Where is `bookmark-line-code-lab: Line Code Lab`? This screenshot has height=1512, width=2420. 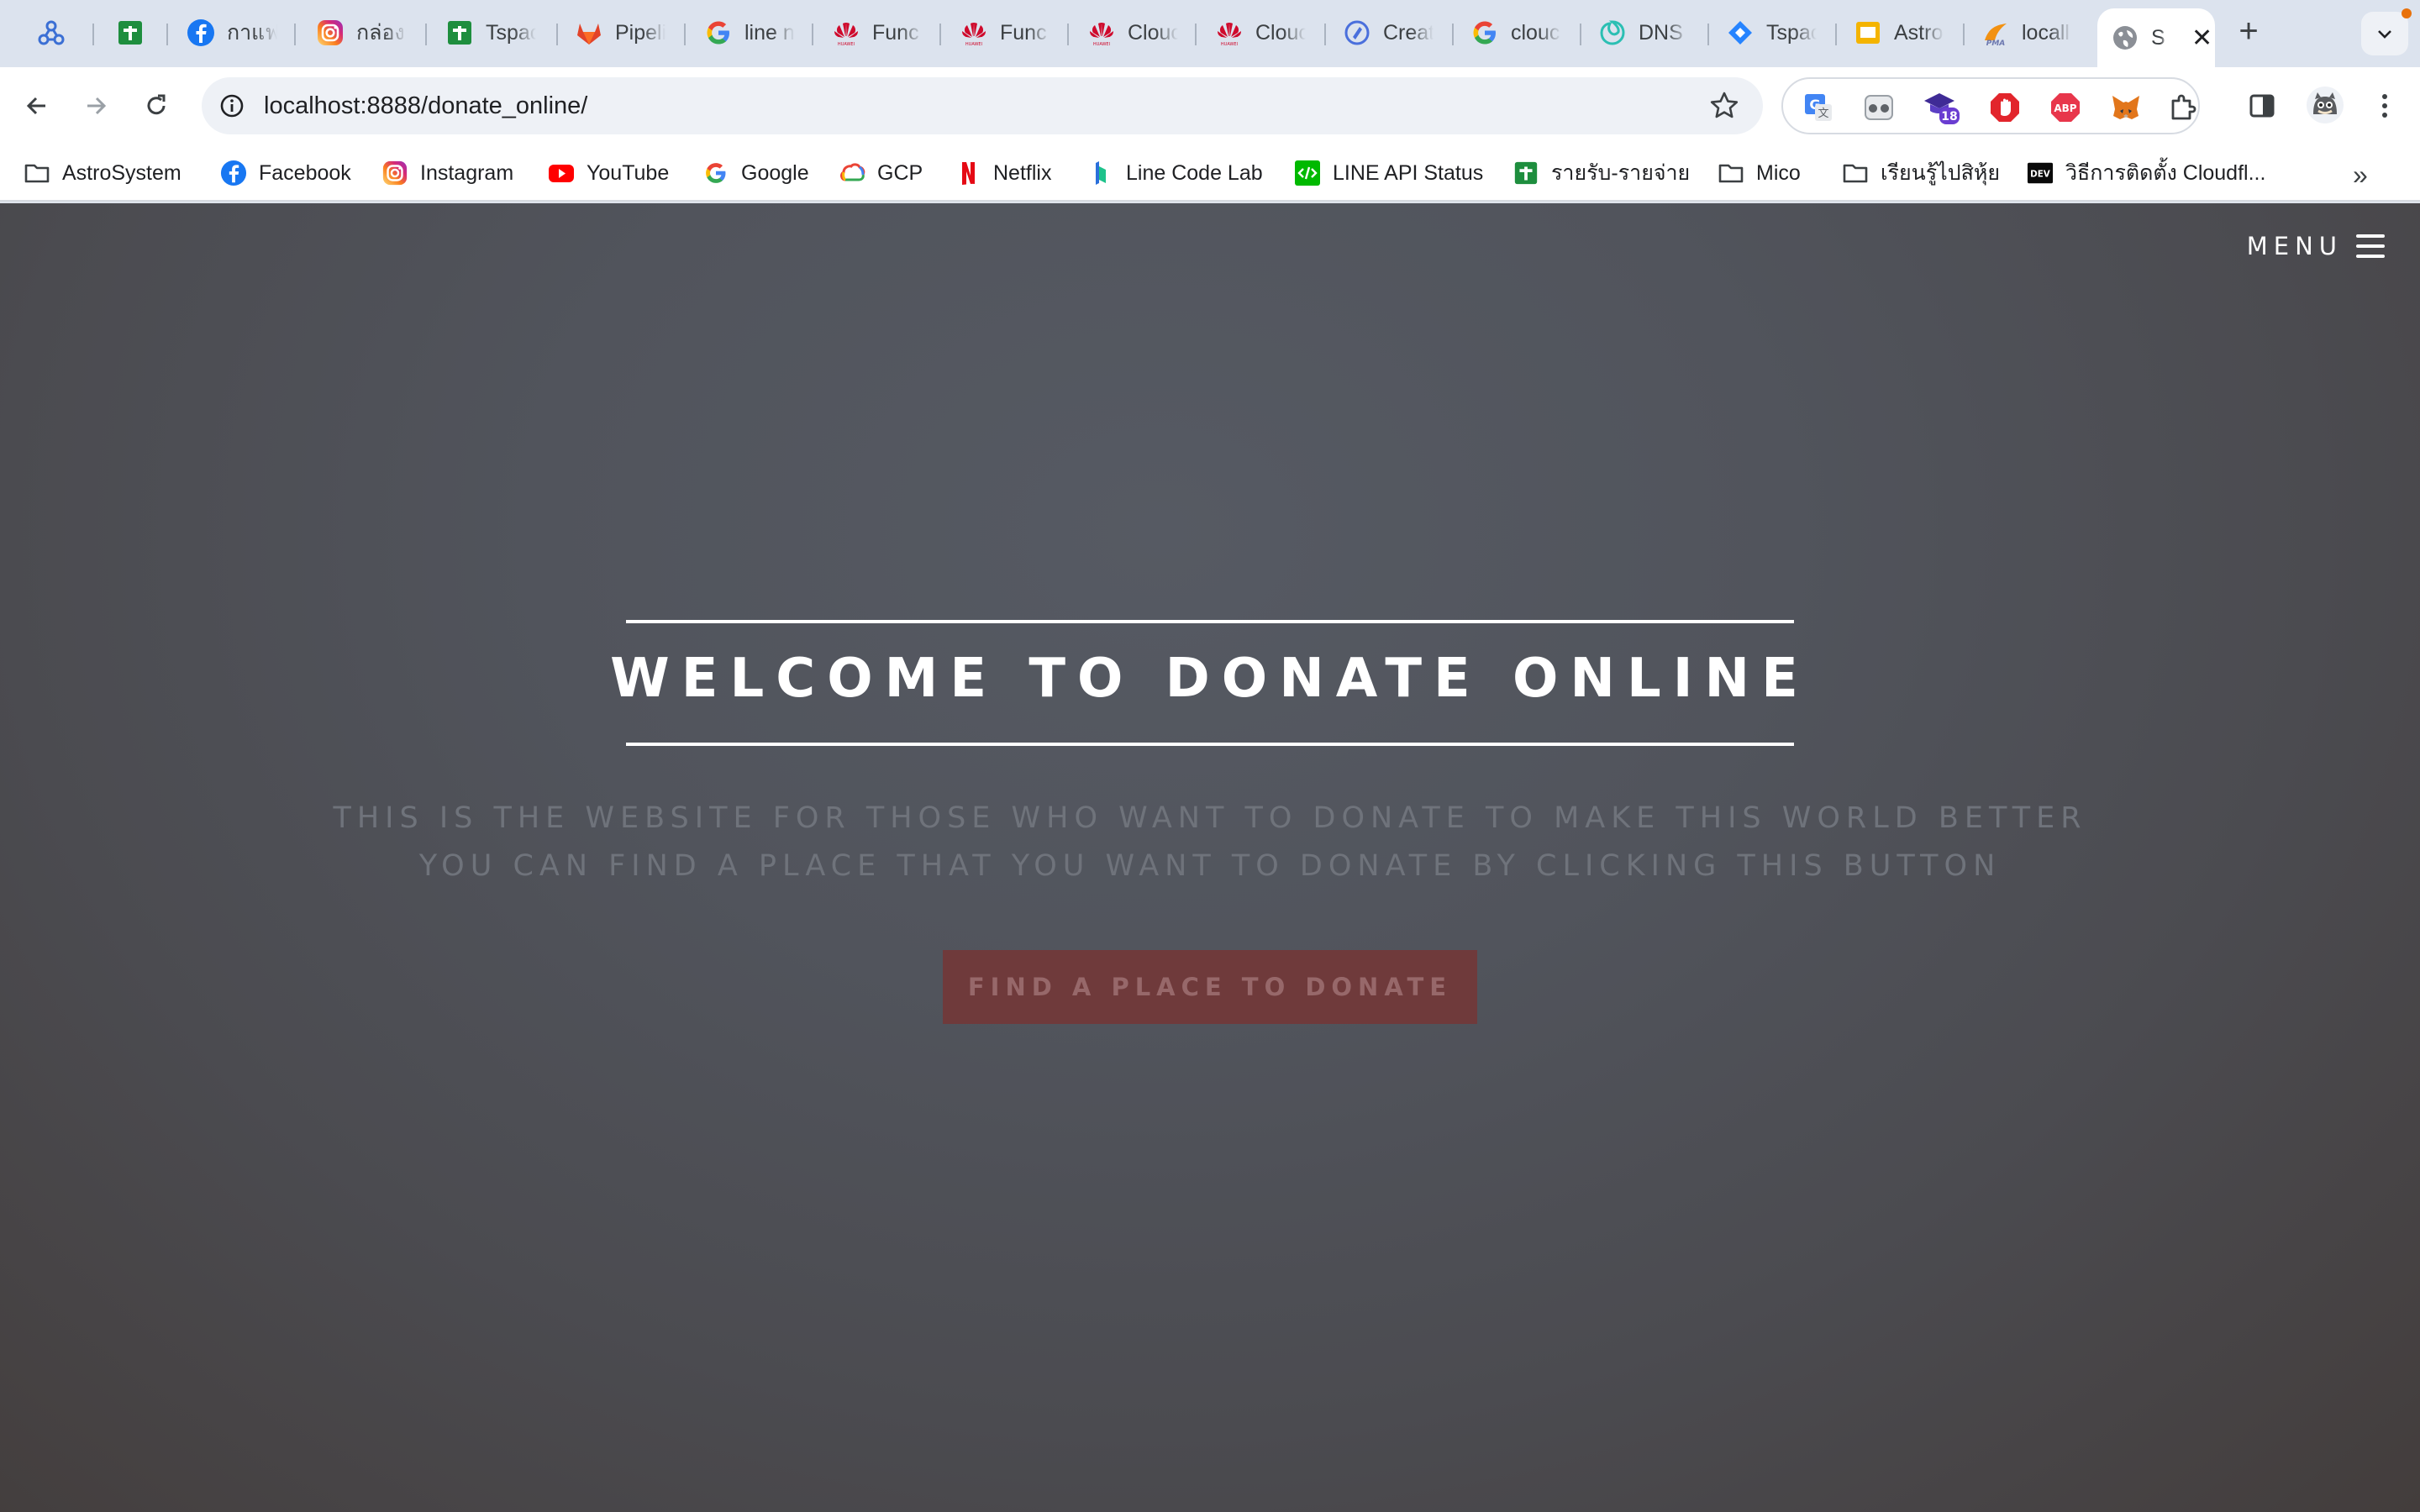 bookmark-line-code-lab: Line Code Lab is located at coordinates (1175, 173).